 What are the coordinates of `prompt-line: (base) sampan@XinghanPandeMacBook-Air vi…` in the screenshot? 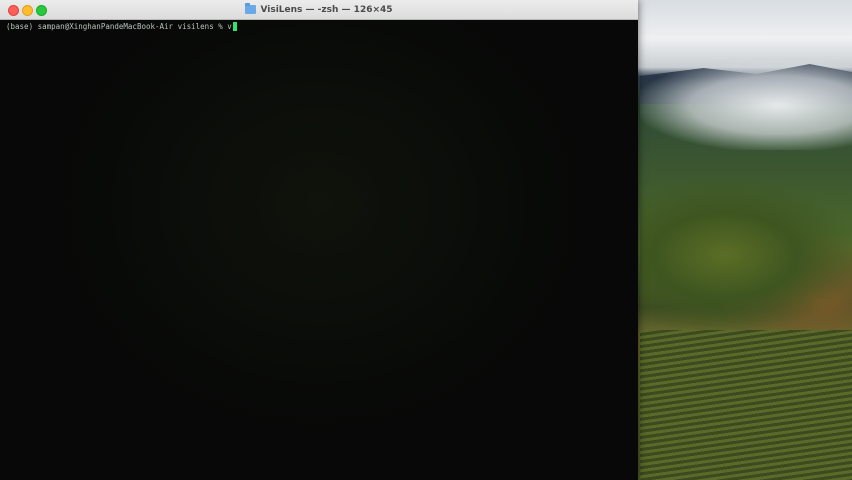 It's located at (121, 26).